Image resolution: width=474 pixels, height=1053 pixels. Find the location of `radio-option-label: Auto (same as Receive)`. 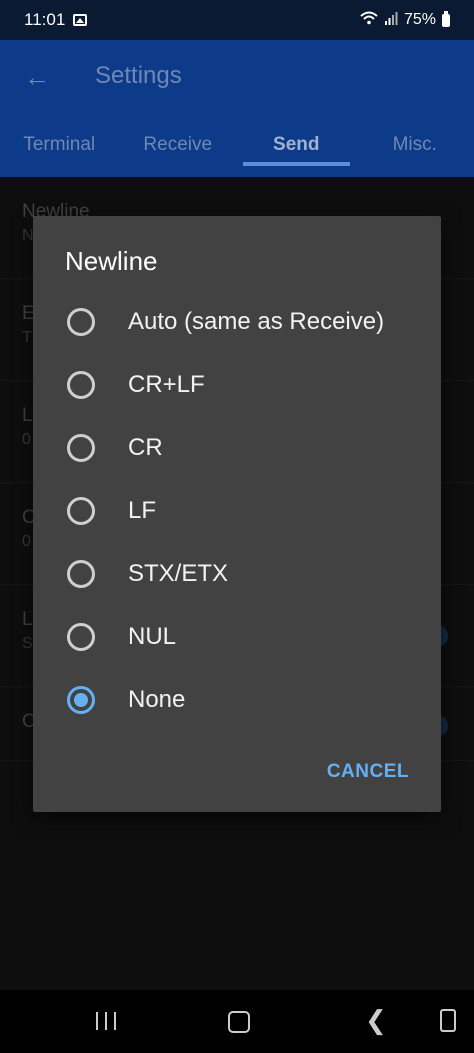

radio-option-label: Auto (same as Receive) is located at coordinates (256, 321).